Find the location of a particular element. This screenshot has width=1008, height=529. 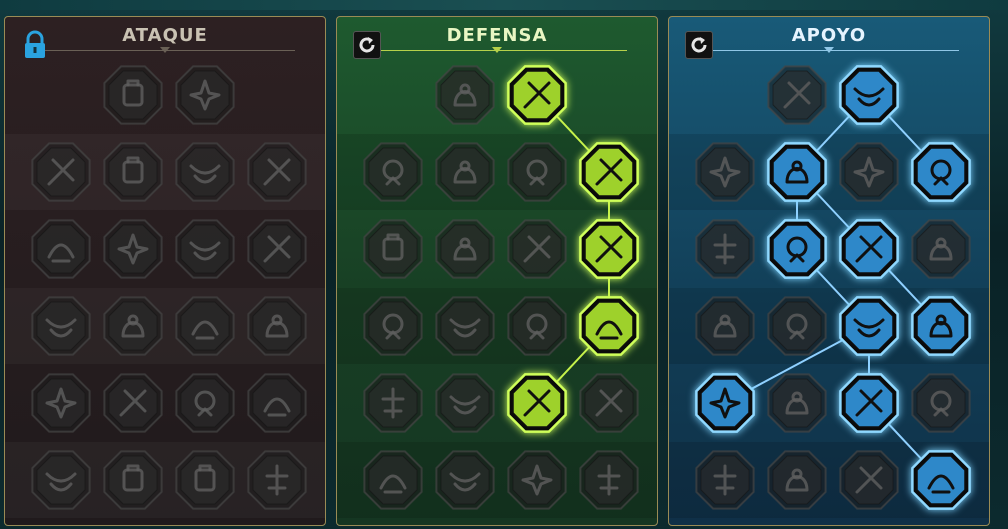

daggers-icon is located at coordinates (205, 95).